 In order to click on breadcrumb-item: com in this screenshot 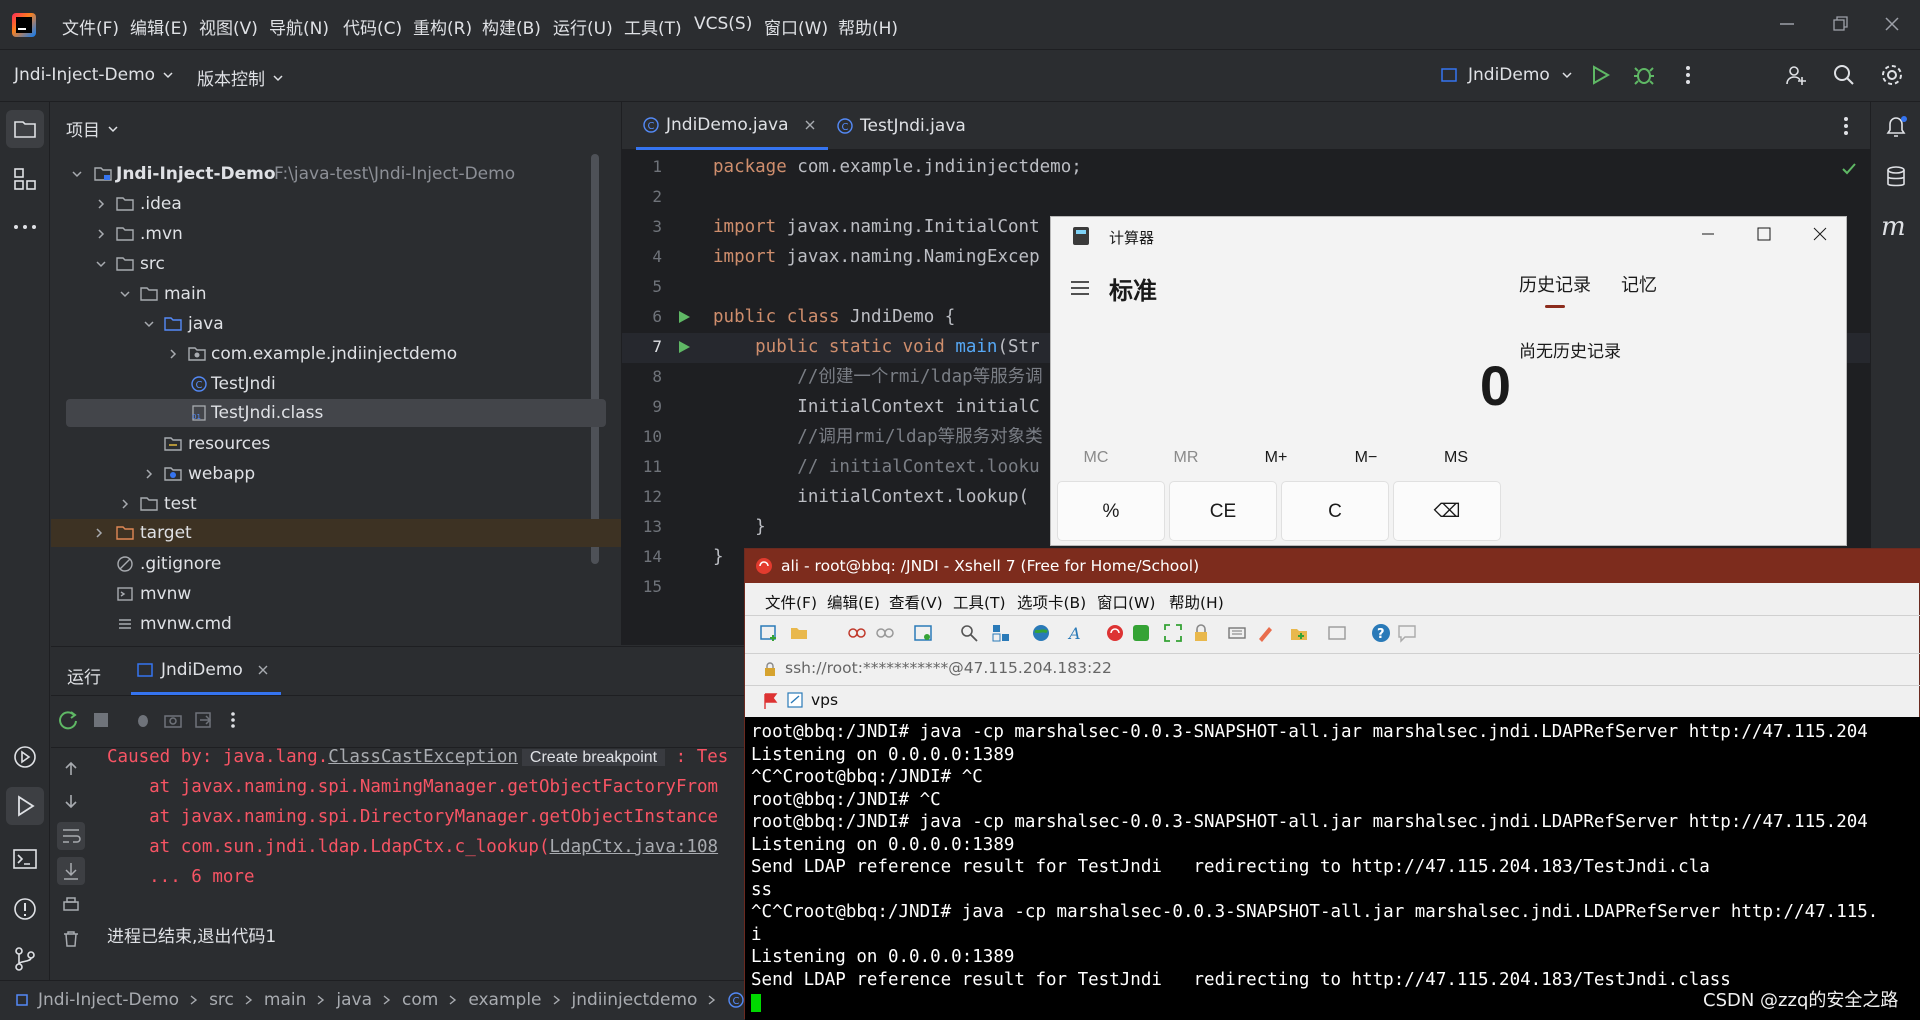, I will do `click(420, 1000)`.